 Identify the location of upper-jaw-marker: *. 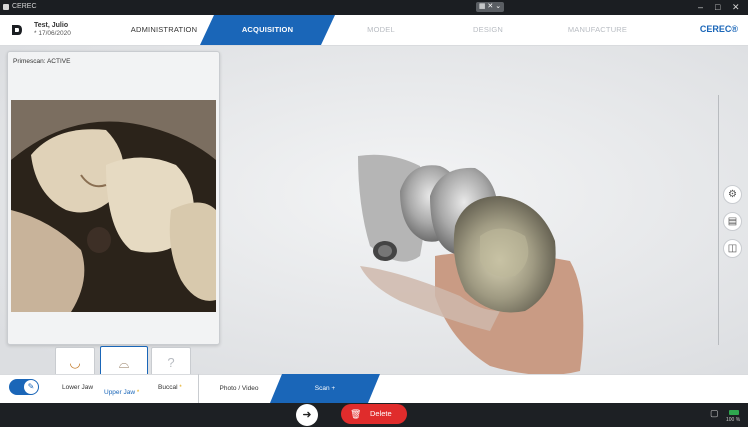
(138, 393).